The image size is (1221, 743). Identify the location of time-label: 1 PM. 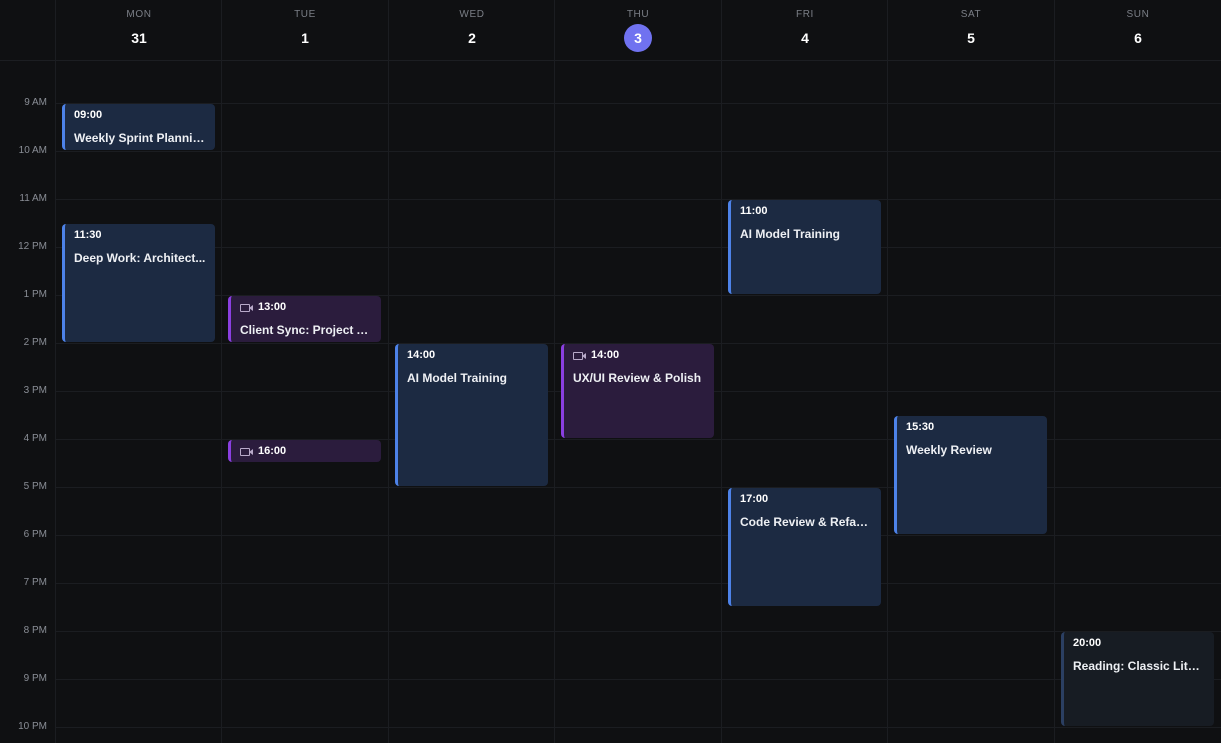
(35, 294).